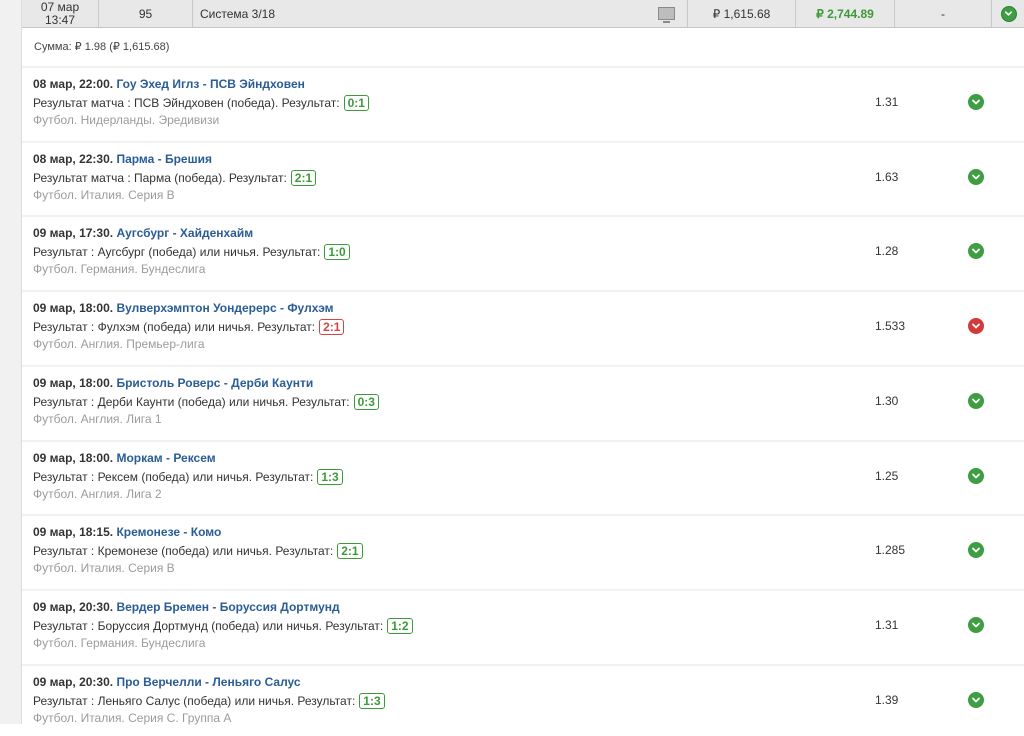 The width and height of the screenshot is (1024, 736). Describe the element at coordinates (887, 401) in the screenshot. I see `event-odds: 1.30` at that location.